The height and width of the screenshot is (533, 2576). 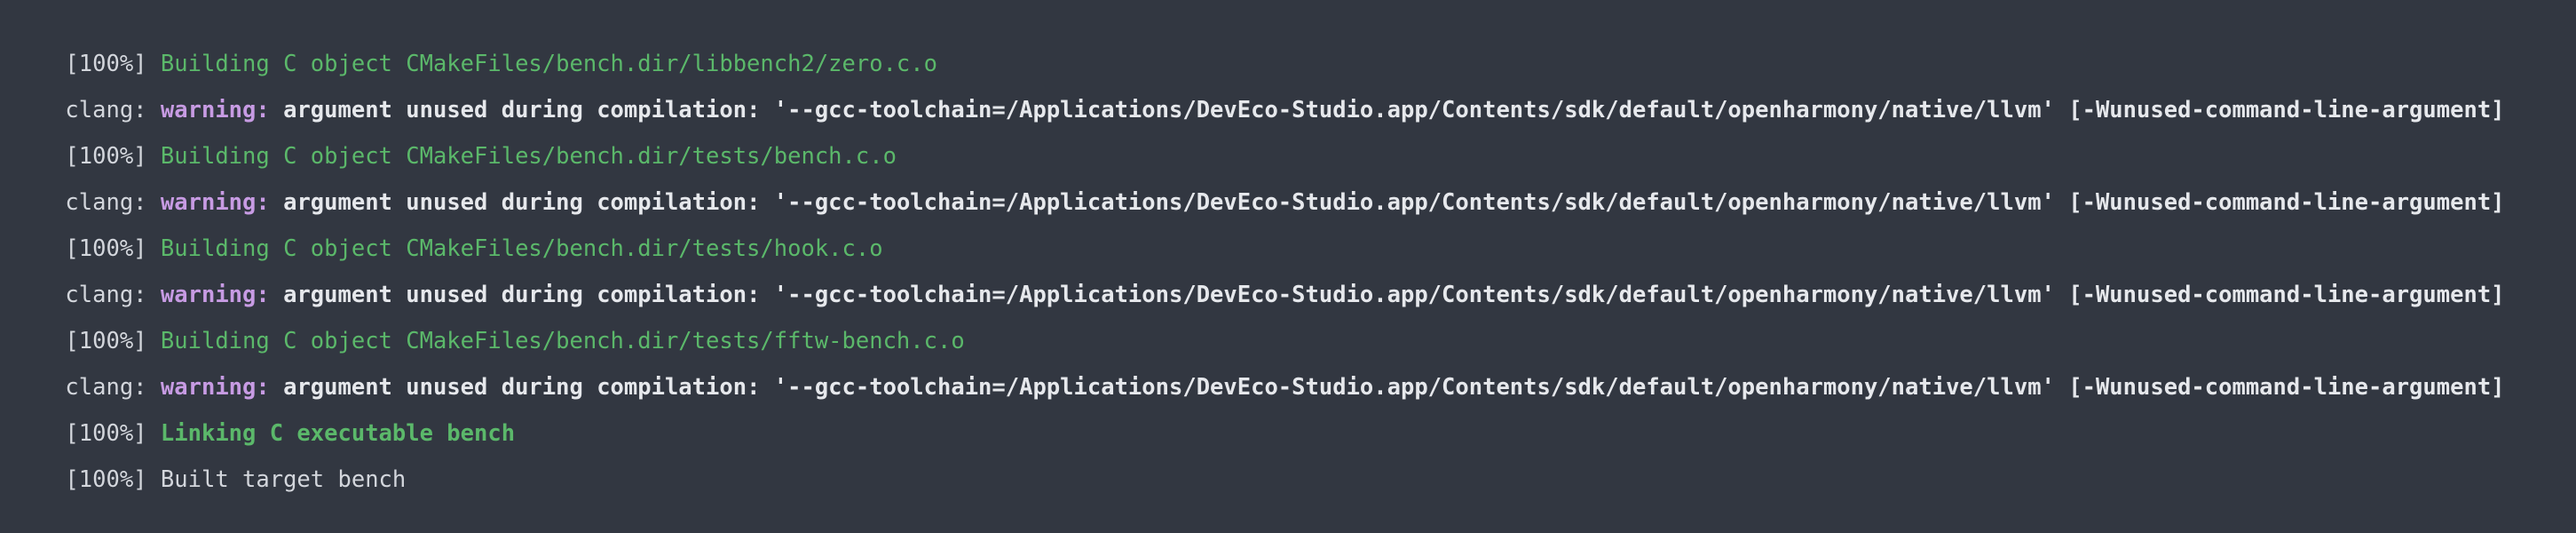 What do you see at coordinates (338, 433) in the screenshot?
I see `link-step-text: Linking C executable bench` at bounding box center [338, 433].